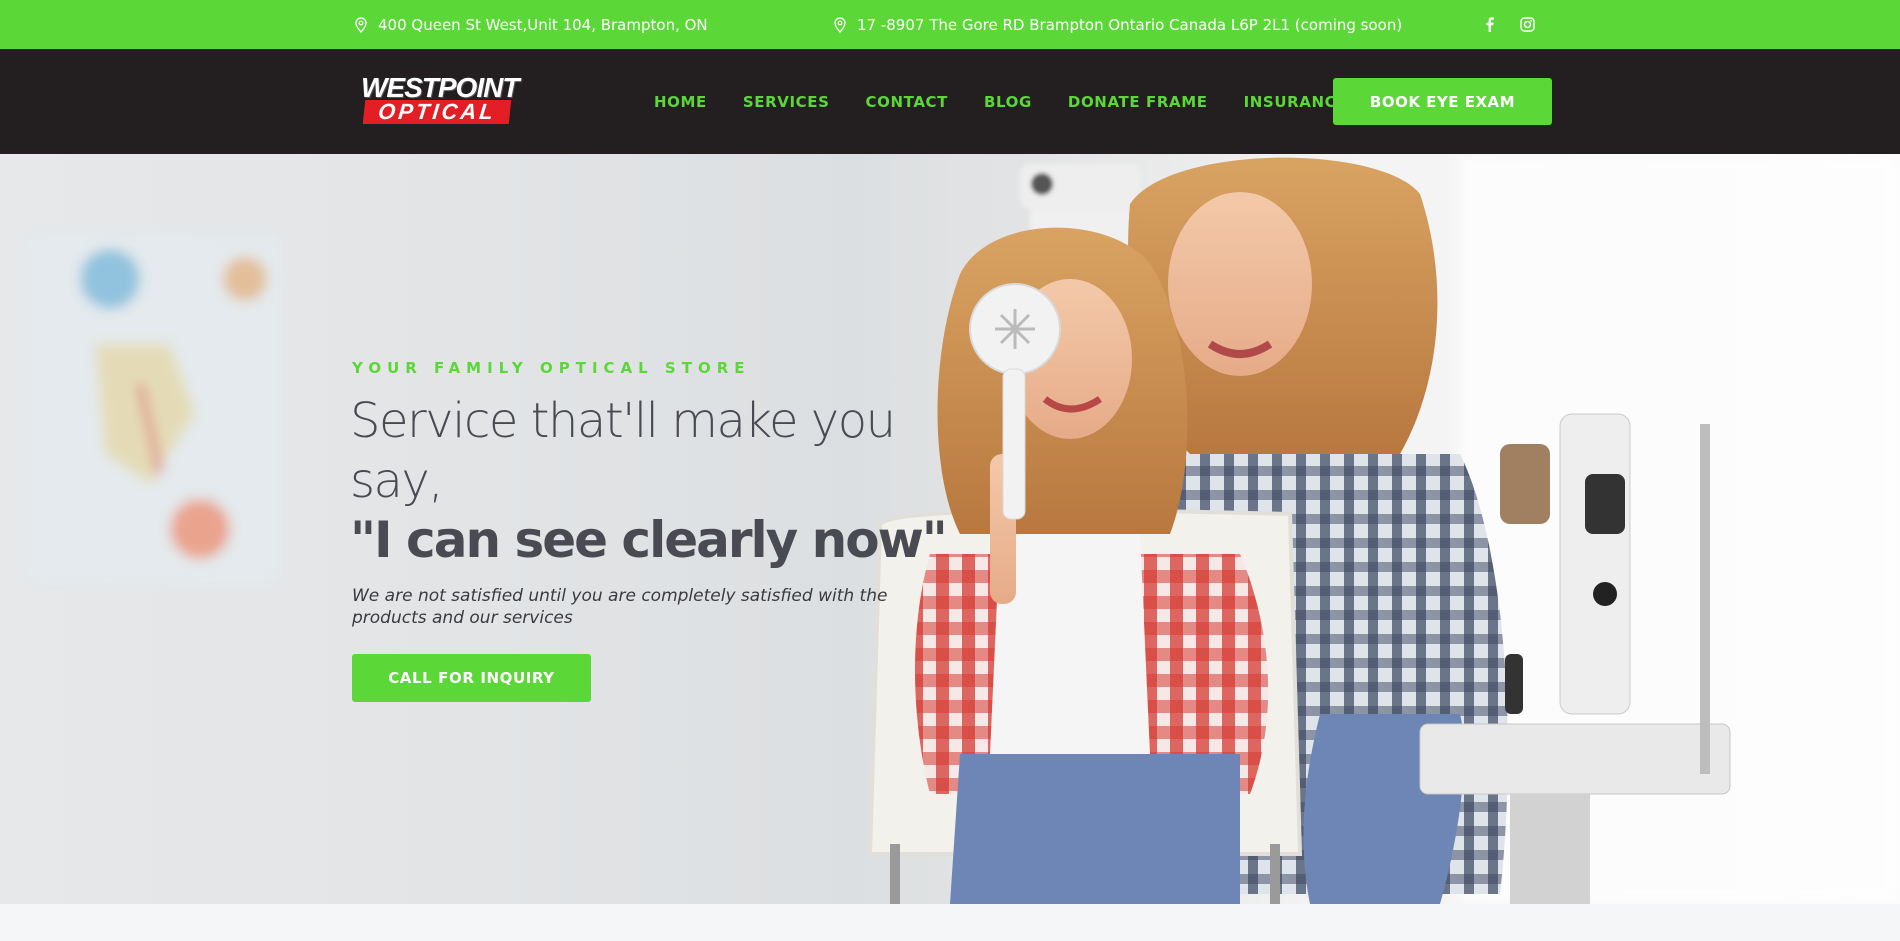 This screenshot has width=1900, height=941. I want to click on westpoint-optical-logo: WESTPOINT OPTICAL, so click(440, 99).